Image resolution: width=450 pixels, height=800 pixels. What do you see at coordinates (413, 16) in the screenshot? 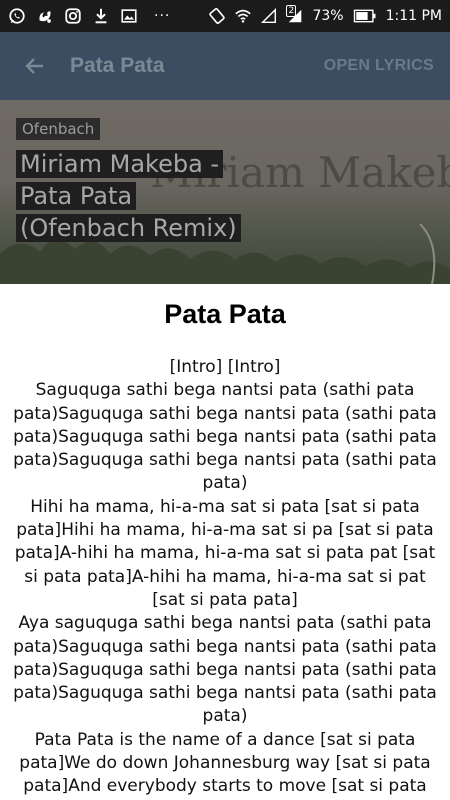
I see `clock: 1:11 PM` at bounding box center [413, 16].